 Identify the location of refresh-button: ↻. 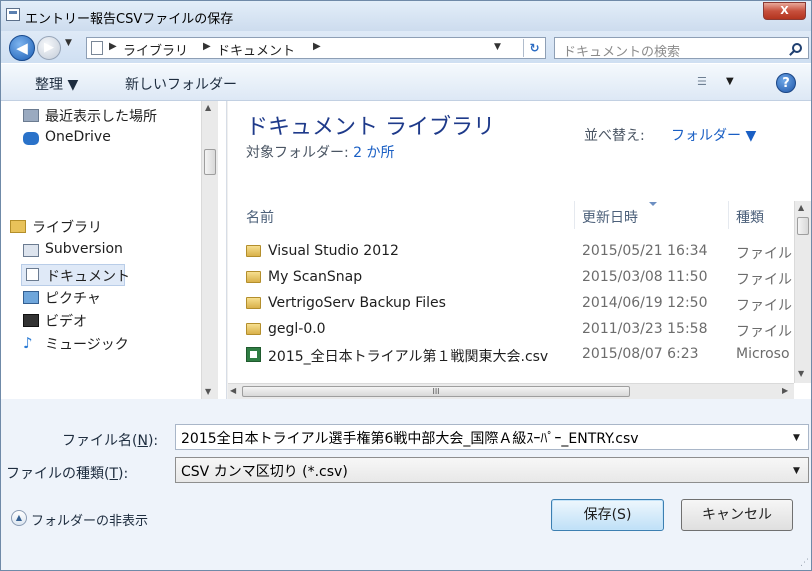
(534, 48).